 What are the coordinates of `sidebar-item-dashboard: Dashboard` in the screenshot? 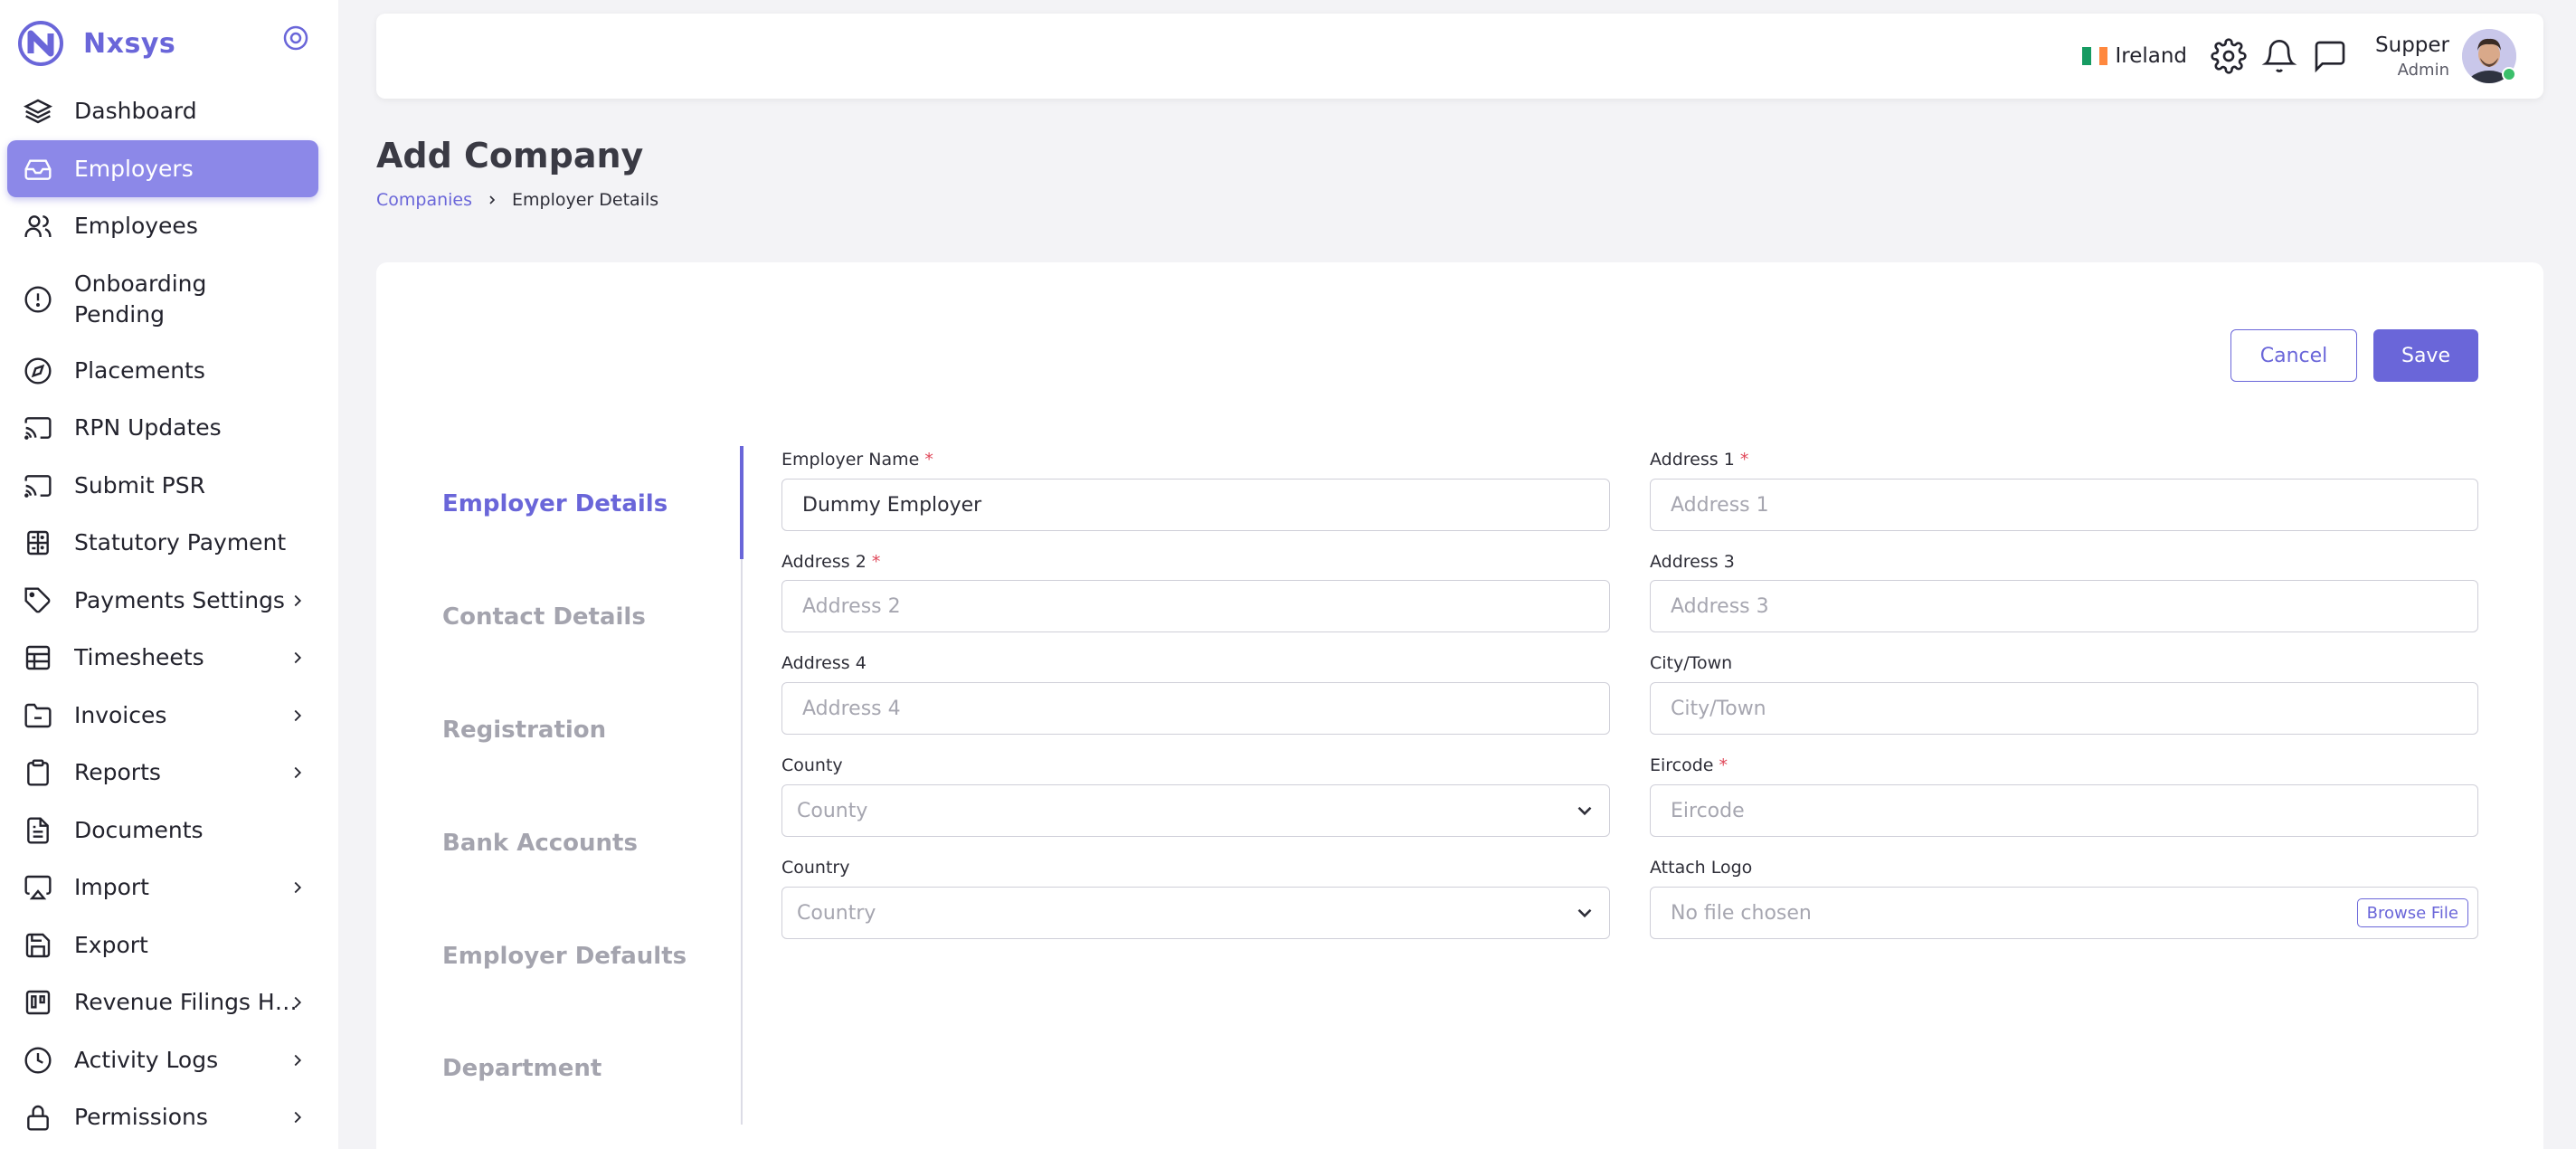 It's located at (162, 111).